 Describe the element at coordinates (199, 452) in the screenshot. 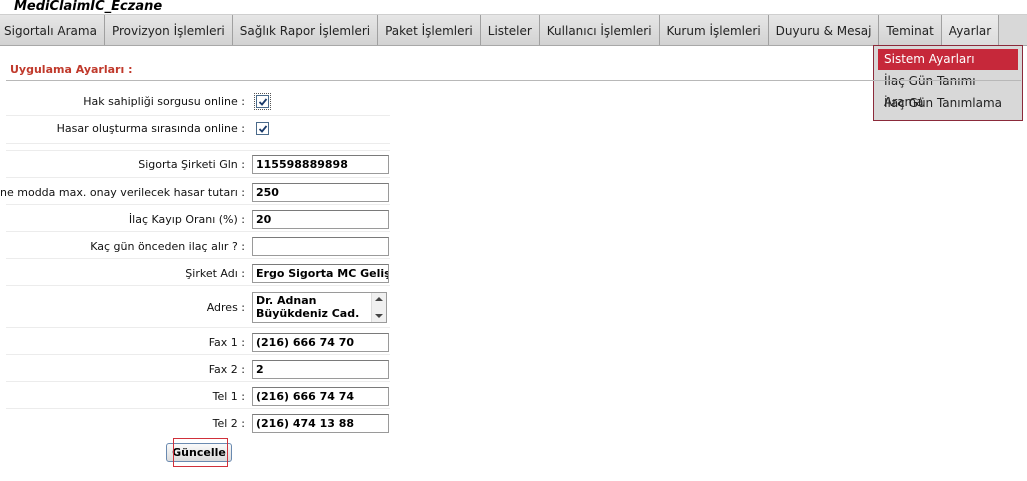

I see `update-button: Güncelle` at that location.